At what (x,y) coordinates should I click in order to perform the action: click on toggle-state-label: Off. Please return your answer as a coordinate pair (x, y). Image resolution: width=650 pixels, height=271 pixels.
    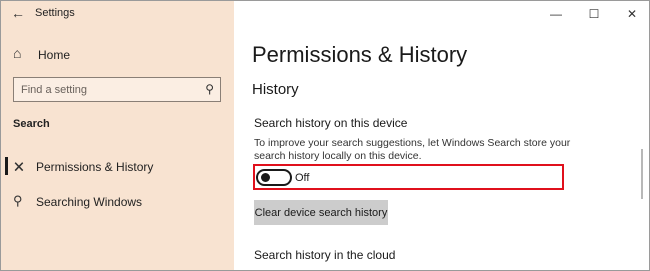
    Looking at the image, I should click on (302, 178).